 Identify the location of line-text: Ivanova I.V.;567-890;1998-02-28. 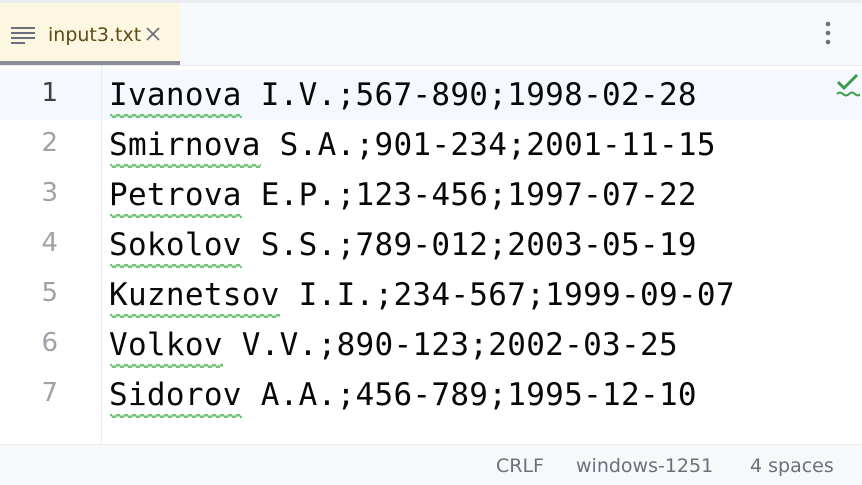
(403, 95).